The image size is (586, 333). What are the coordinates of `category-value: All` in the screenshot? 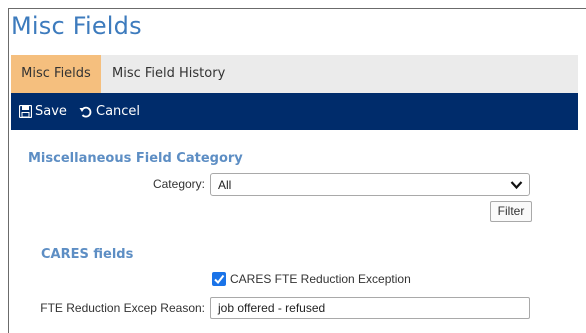 It's located at (225, 185).